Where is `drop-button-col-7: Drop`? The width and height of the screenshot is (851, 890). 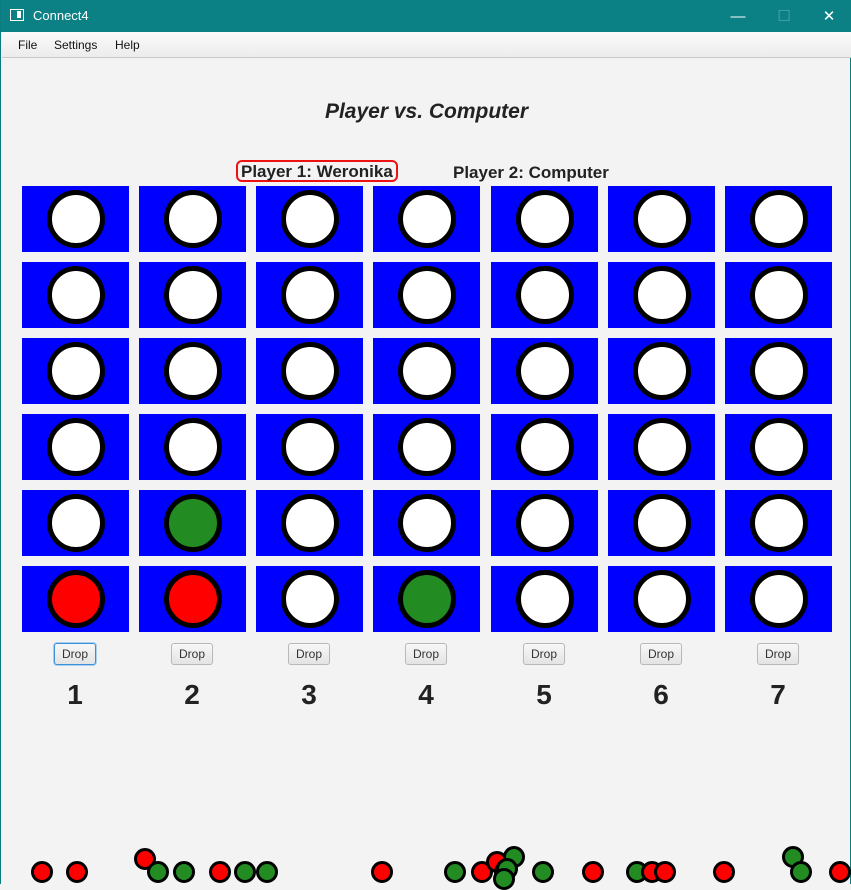 drop-button-col-7: Drop is located at coordinates (778, 654).